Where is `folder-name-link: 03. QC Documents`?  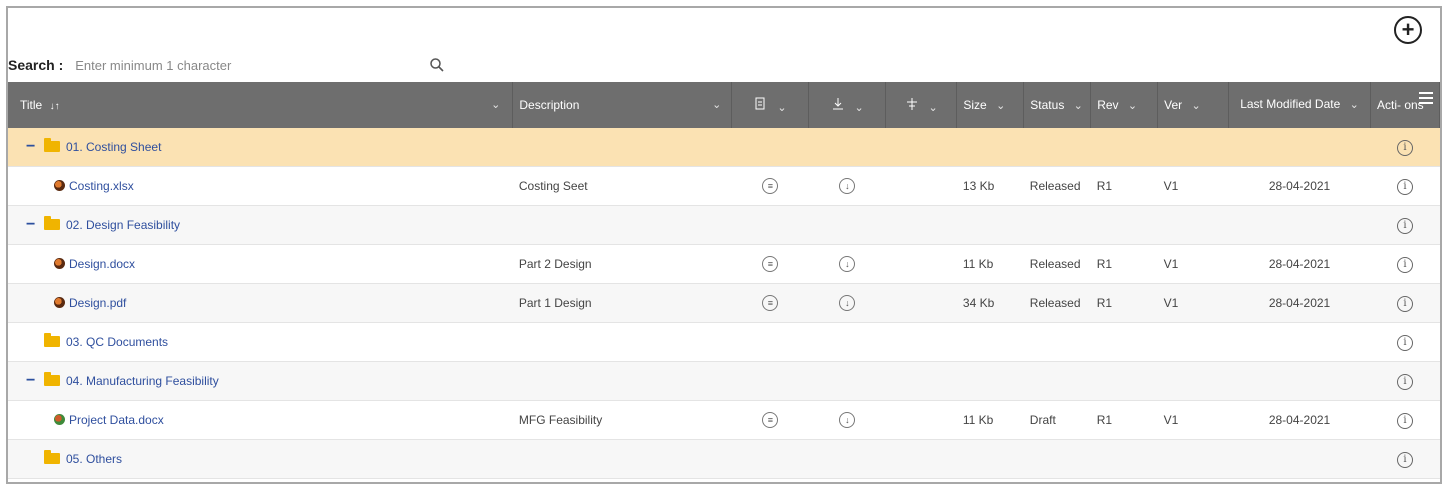 folder-name-link: 03. QC Documents is located at coordinates (117, 342).